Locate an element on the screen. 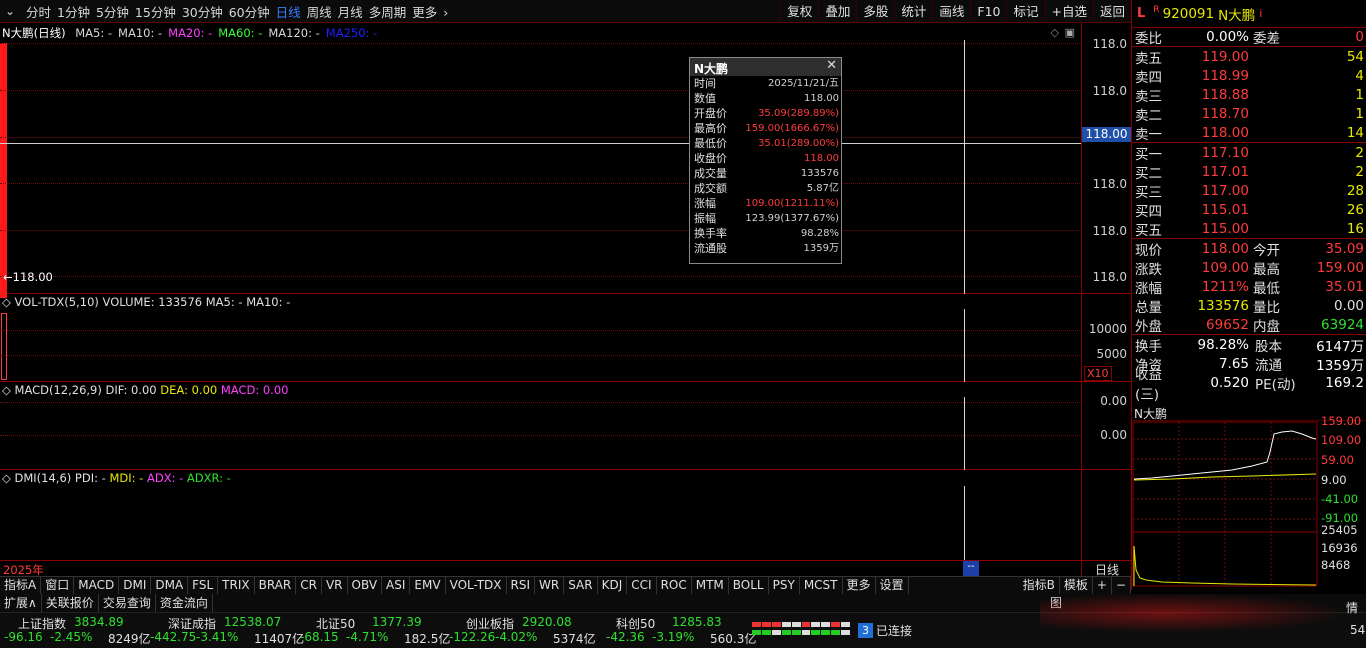 The width and height of the screenshot is (1366, 648). toolbar-button: 标记 is located at coordinates (1025, 11).